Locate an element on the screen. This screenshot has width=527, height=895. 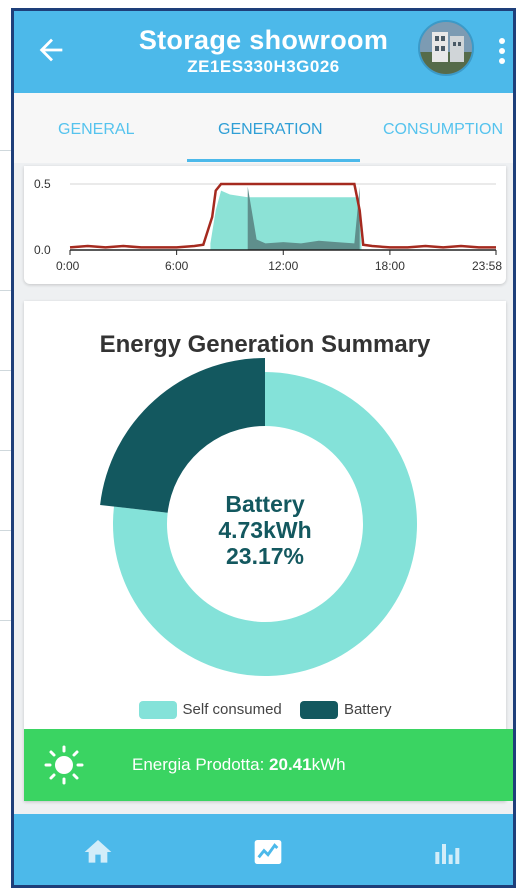
y-tick-label: 0.0 is located at coordinates (42, 250).